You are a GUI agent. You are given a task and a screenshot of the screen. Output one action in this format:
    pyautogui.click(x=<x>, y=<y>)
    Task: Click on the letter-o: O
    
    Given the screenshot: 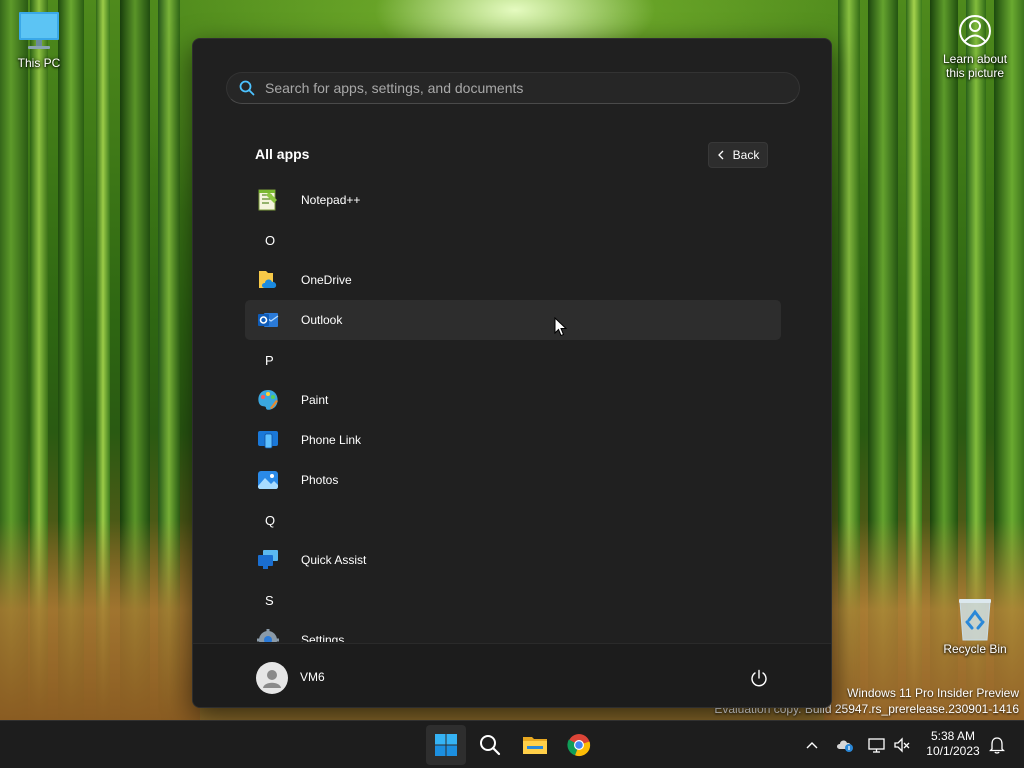 What is the action you would take?
    pyautogui.click(x=270, y=240)
    